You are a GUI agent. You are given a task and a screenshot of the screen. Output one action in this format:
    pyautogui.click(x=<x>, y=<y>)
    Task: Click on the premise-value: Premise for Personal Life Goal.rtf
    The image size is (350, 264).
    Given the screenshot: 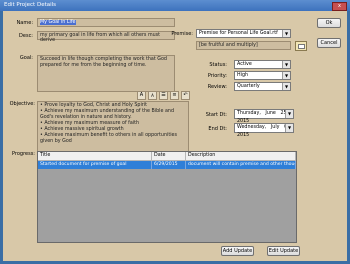 What is the action you would take?
    pyautogui.click(x=238, y=33)
    